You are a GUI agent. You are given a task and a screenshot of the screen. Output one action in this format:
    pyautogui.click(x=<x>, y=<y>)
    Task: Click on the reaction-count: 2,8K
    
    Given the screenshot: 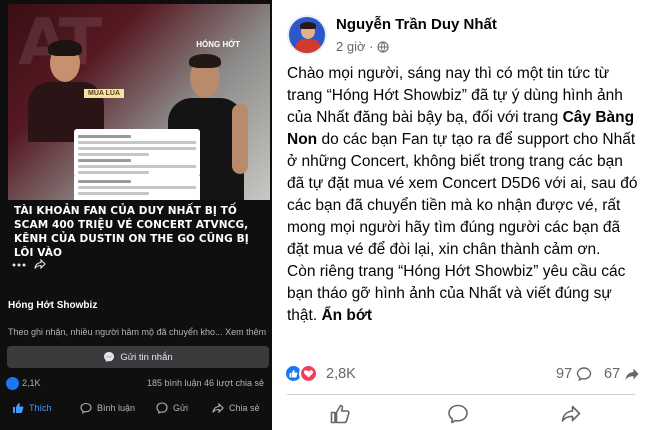 What is the action you would take?
    pyautogui.click(x=341, y=374)
    